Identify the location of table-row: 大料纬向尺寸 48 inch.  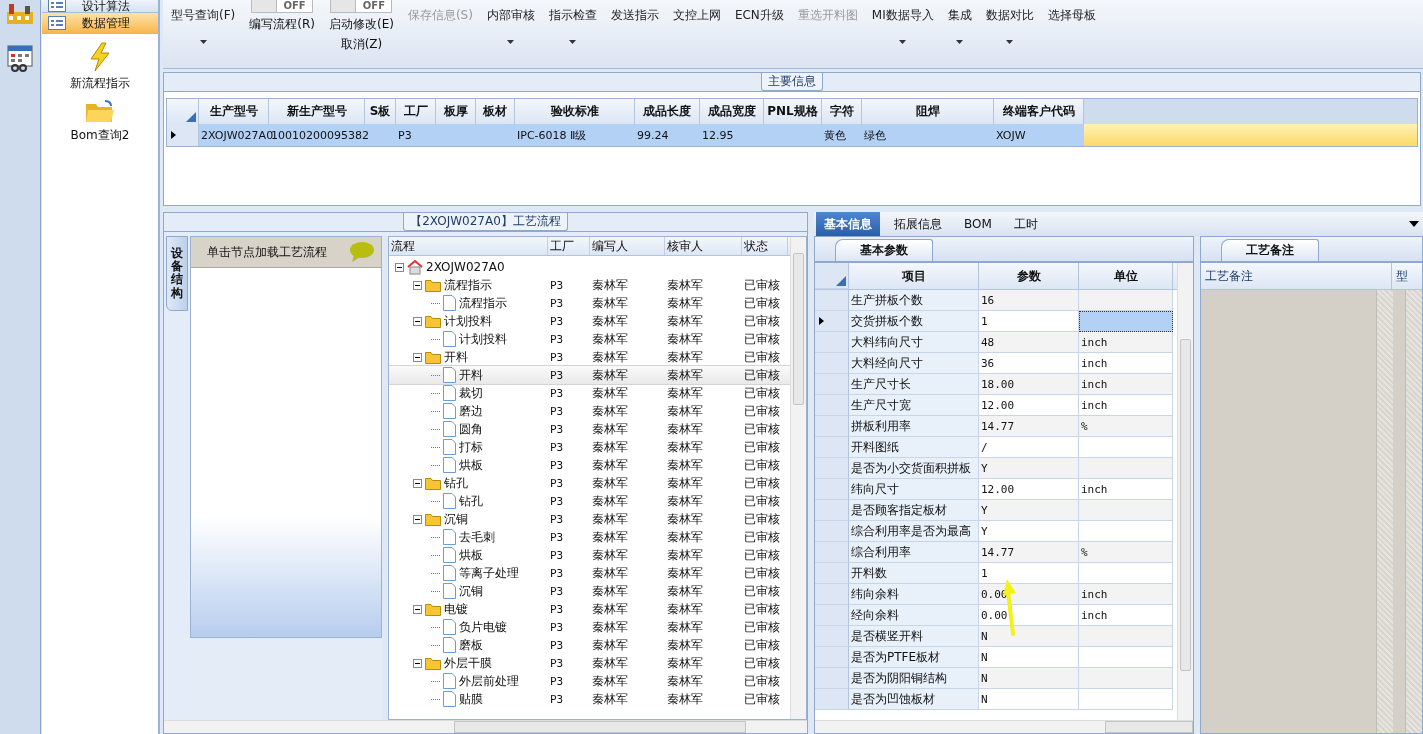
(996, 342).